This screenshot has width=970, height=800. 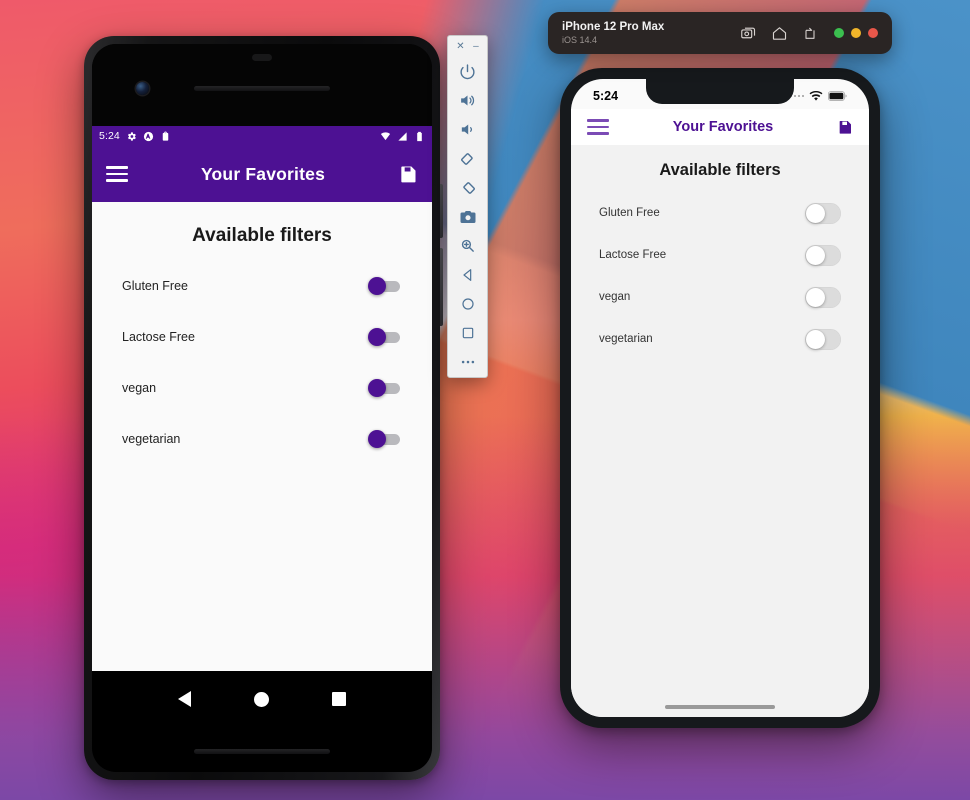 What do you see at coordinates (441, 287) in the screenshot?
I see `android-volume-button` at bounding box center [441, 287].